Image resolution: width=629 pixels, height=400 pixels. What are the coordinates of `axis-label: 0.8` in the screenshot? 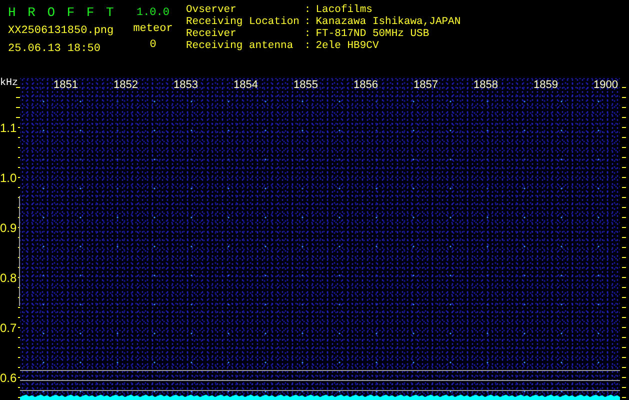 It's located at (9, 296).